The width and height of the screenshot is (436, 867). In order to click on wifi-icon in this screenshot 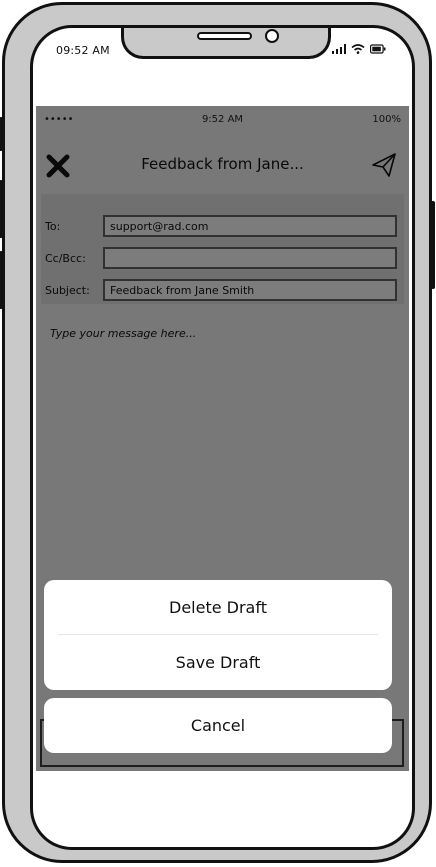, I will do `click(358, 49)`.